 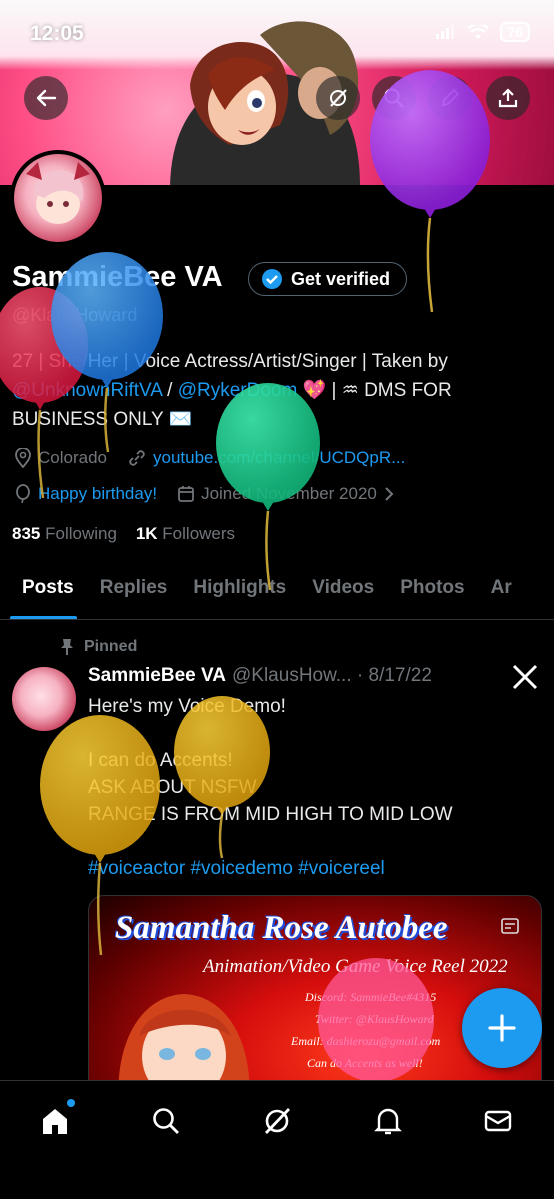 What do you see at coordinates (374, 390) in the screenshot?
I see `bio-line2-rest: 💖 | ♒ DMS FOR` at bounding box center [374, 390].